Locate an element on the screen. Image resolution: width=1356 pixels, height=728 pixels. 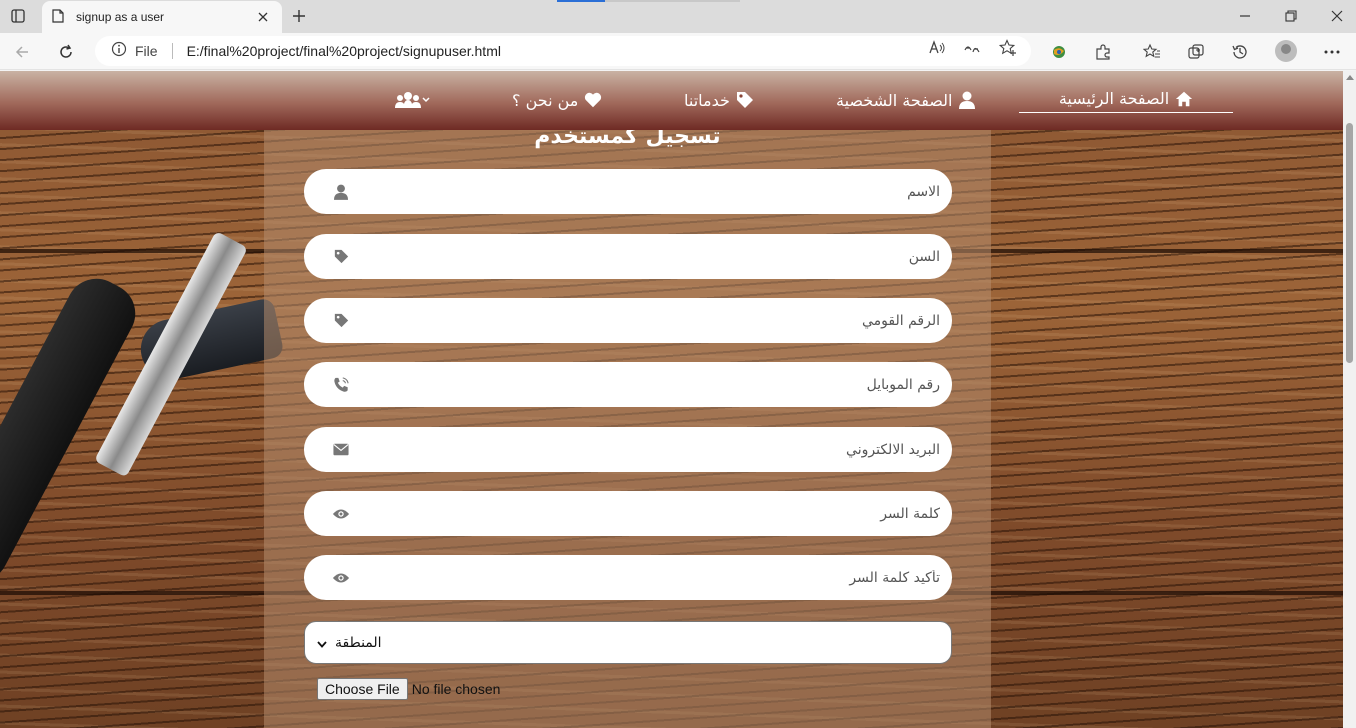
region-select: المنطقة is located at coordinates (628, 642).